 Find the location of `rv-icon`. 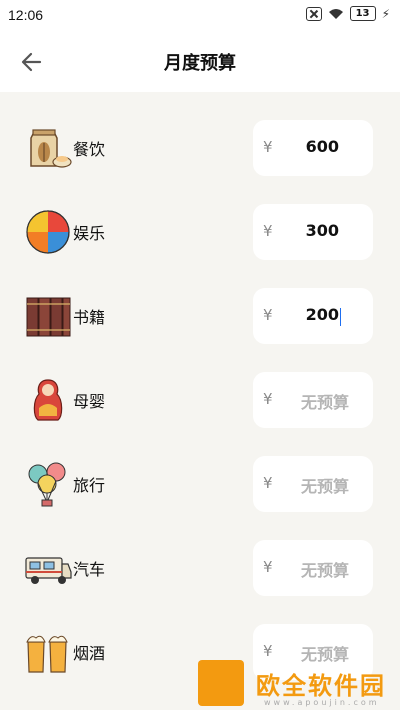

rv-icon is located at coordinates (48, 570).